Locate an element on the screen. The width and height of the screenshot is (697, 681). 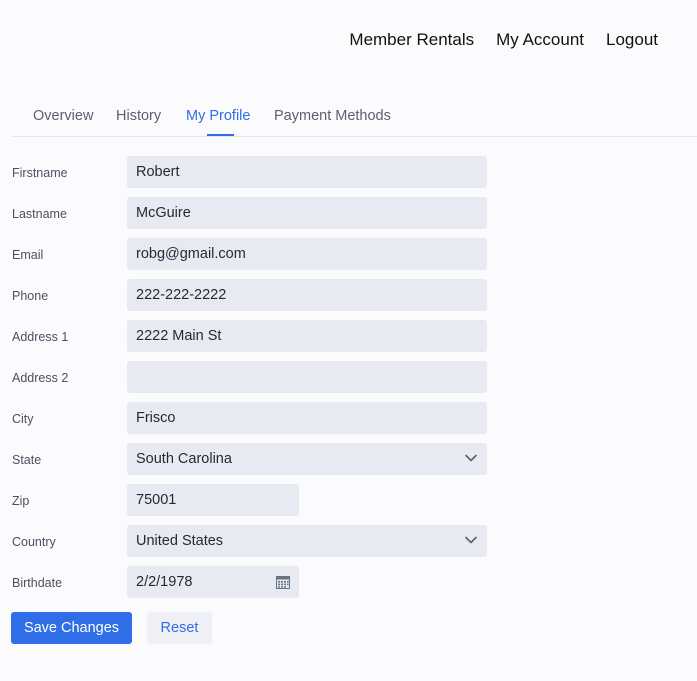
zip-row: Zip is located at coordinates (250, 500).